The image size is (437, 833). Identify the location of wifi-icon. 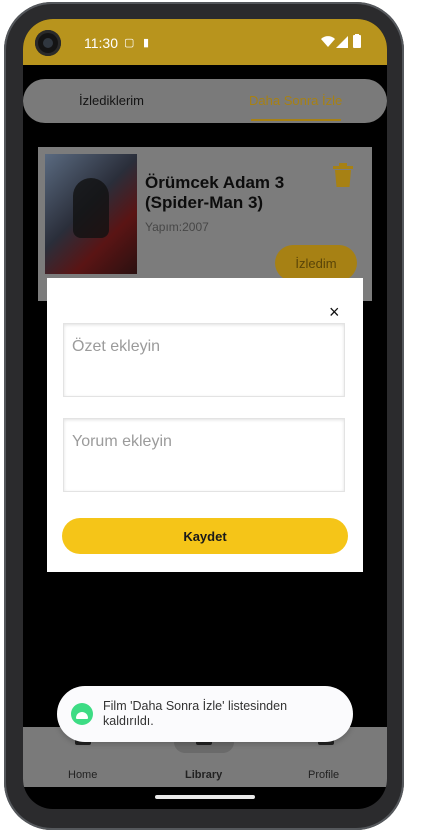
(328, 41).